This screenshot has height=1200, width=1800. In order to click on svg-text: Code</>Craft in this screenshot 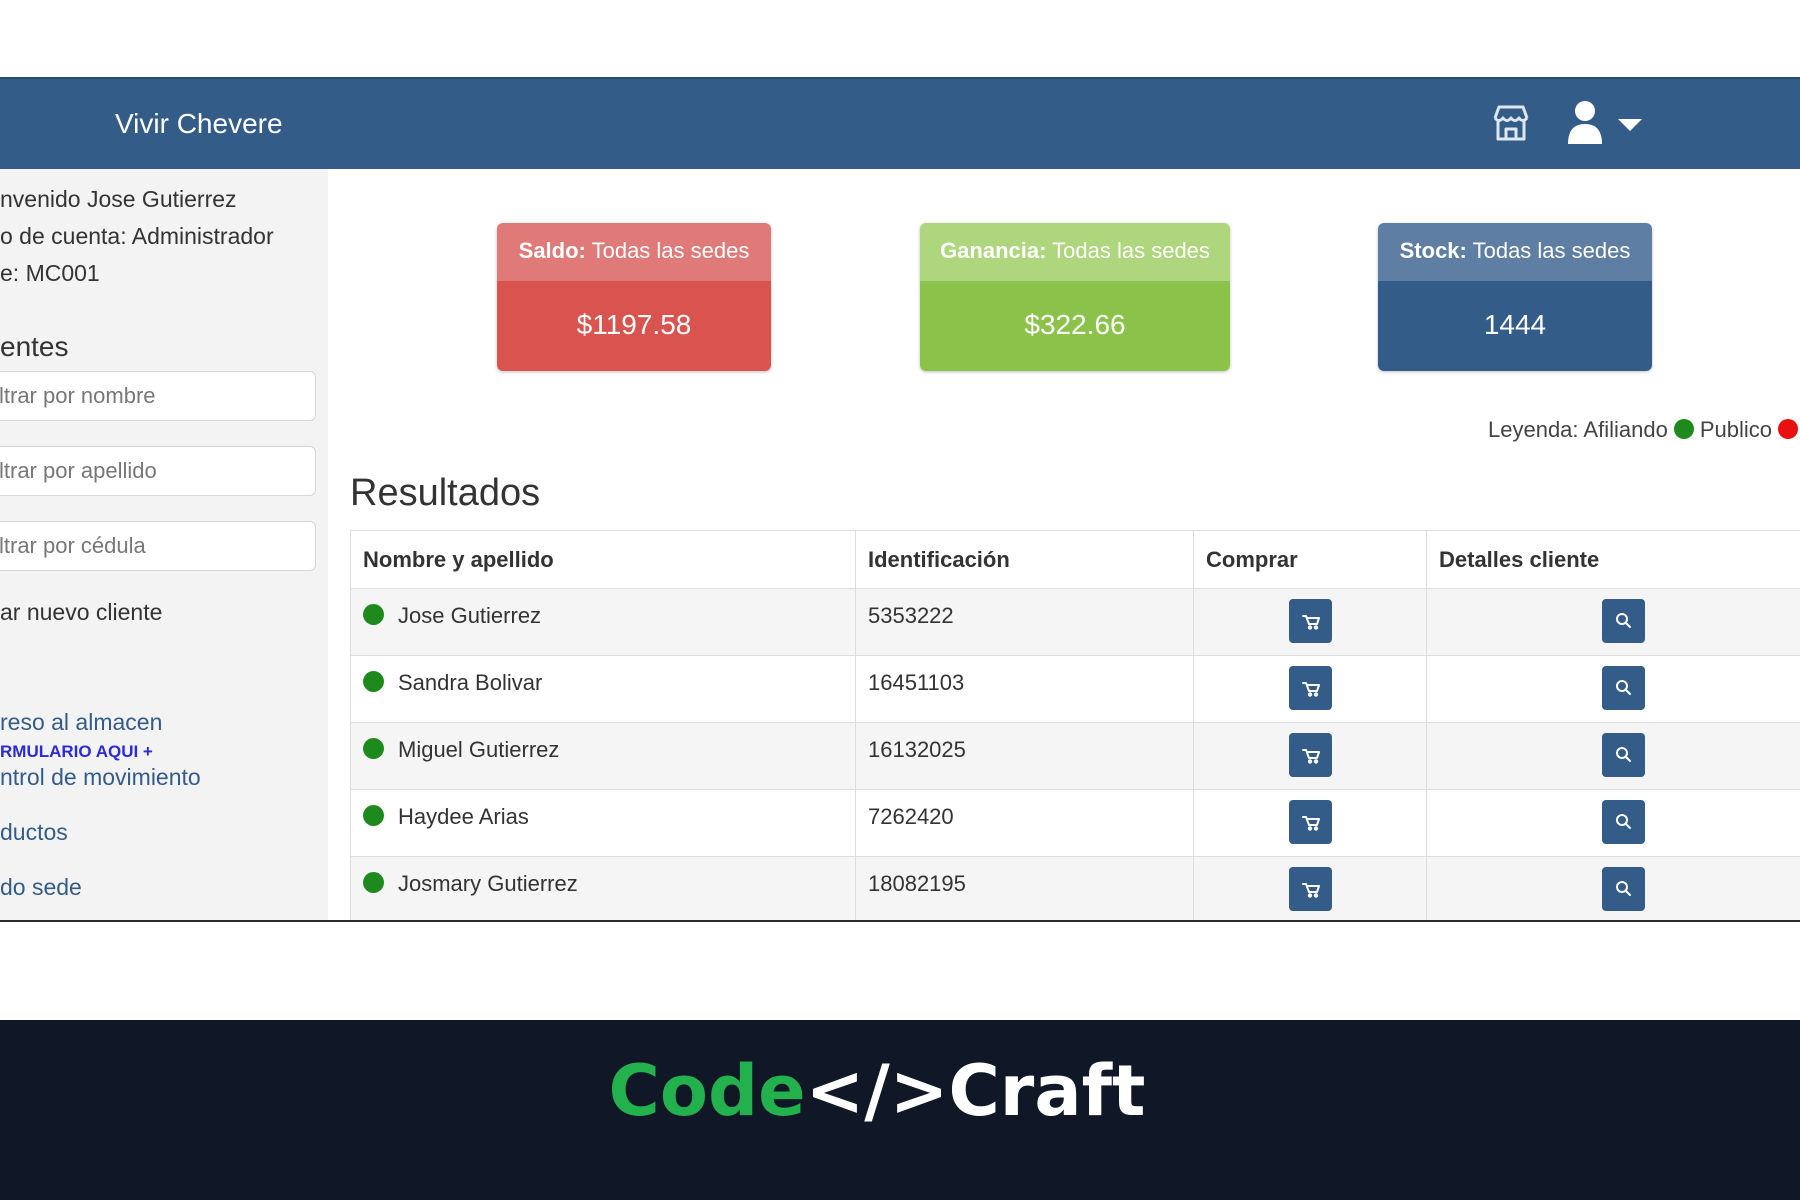, I will do `click(877, 1091)`.